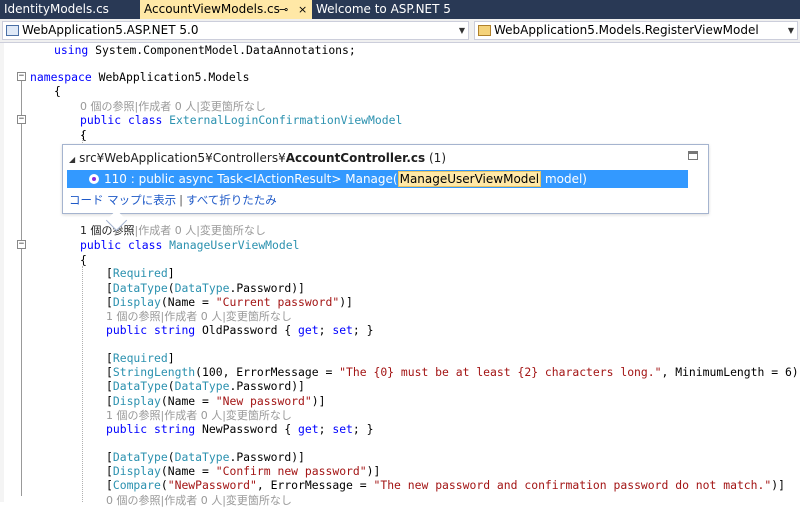 Image resolution: width=800 pixels, height=508 pixels. I want to click on csharp-project-icon, so click(12, 30).